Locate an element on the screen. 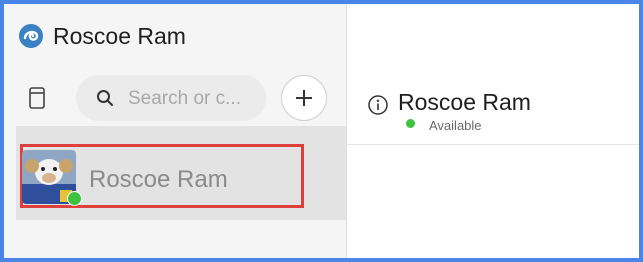  app-header: Roscoe Ram is located at coordinates (101, 36).